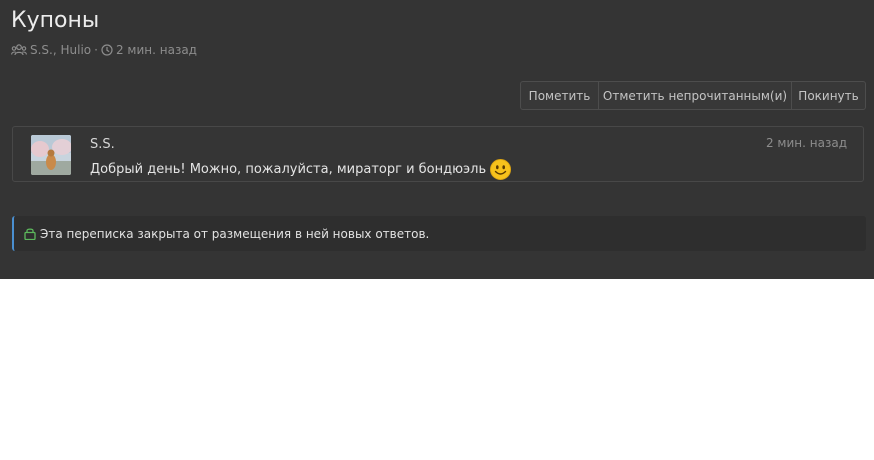  Describe the element at coordinates (51, 155) in the screenshot. I see `avatar` at that location.